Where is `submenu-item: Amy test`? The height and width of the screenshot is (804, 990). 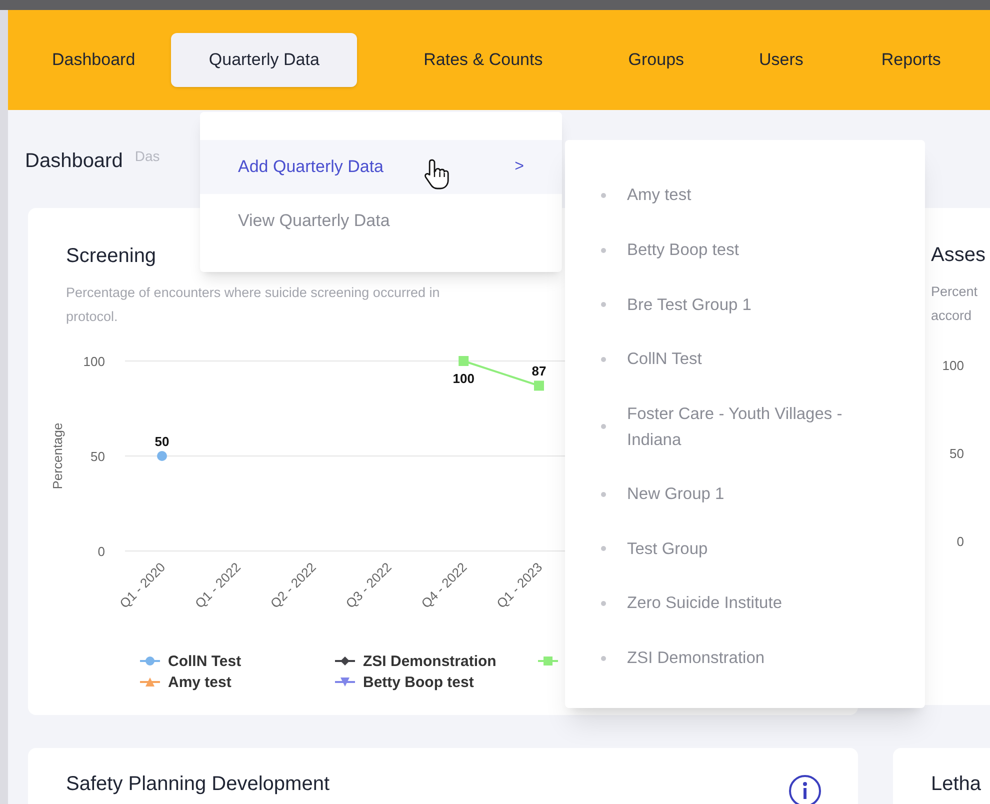 submenu-item: Amy test is located at coordinates (659, 195).